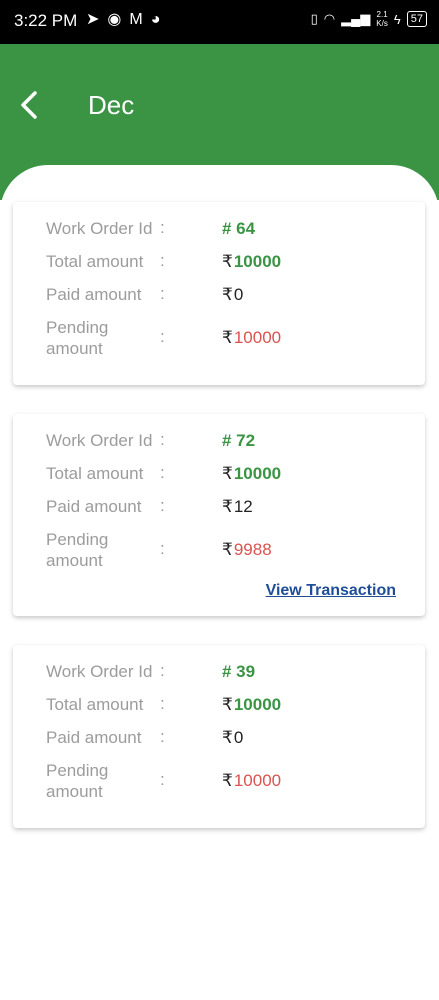 The image size is (439, 1000). Describe the element at coordinates (93, 19) in the screenshot. I see `telegram-icon: ➤` at that location.